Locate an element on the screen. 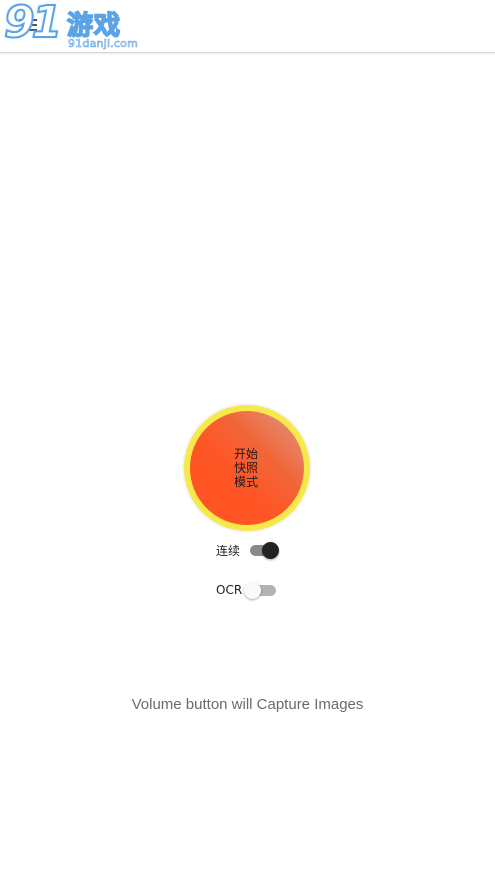  continuous-label: 连续 is located at coordinates (228, 550).